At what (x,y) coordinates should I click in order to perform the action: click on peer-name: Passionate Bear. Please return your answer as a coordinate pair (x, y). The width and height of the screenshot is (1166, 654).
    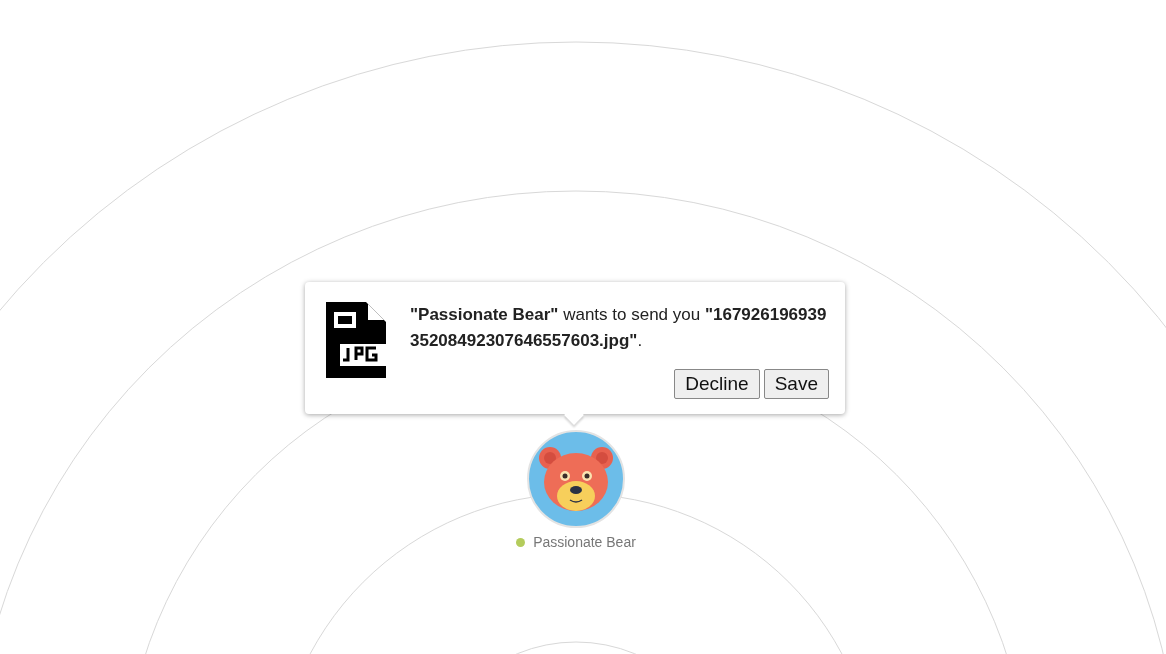
    Looking at the image, I should click on (584, 542).